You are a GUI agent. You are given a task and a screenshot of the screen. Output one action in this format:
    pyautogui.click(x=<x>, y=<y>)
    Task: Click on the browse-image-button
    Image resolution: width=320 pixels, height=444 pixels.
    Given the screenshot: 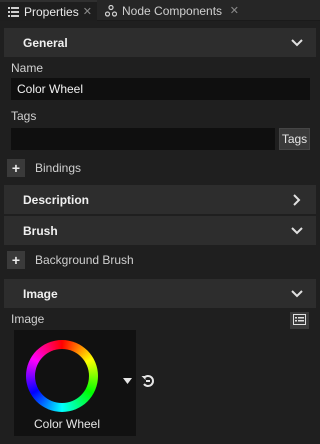 What is the action you would take?
    pyautogui.click(x=299, y=320)
    